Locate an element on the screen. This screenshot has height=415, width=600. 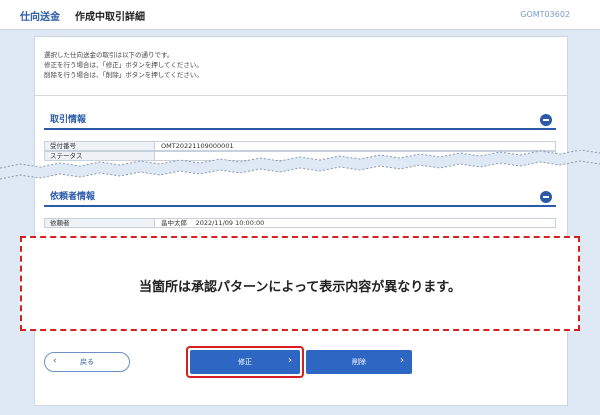
delete-button: 削除 › is located at coordinates (359, 362).